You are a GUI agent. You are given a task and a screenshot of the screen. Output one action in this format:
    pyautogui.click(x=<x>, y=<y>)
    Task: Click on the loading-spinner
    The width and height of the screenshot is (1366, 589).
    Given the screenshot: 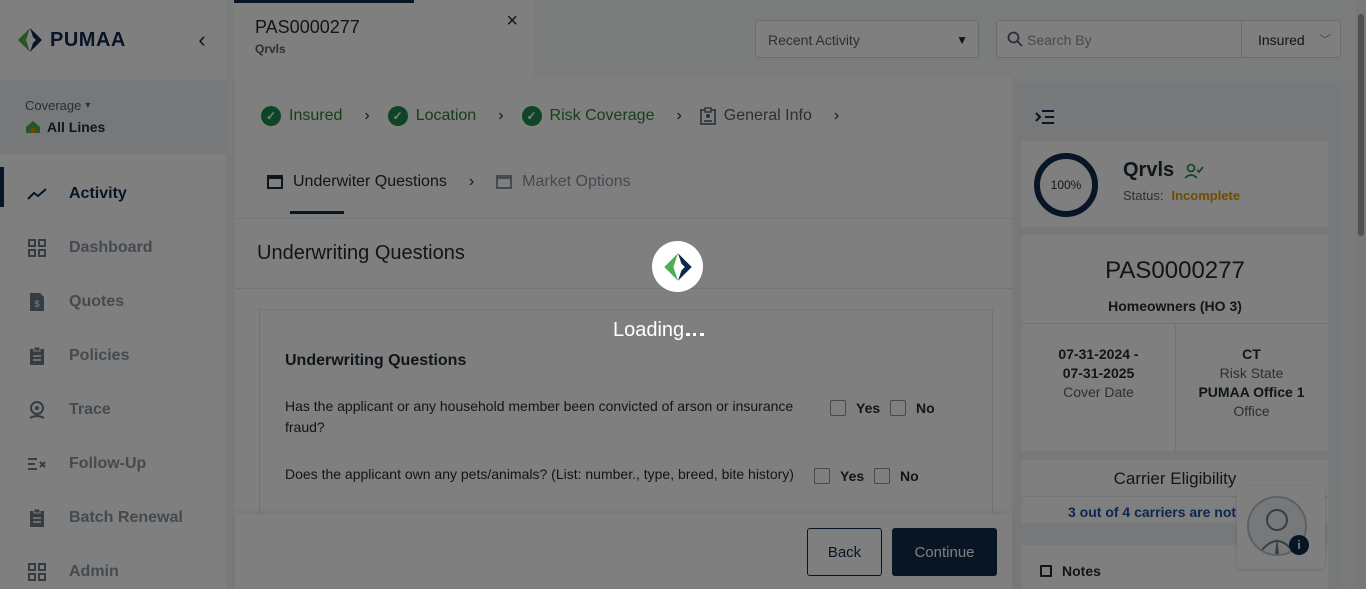 What is the action you would take?
    pyautogui.click(x=677, y=266)
    